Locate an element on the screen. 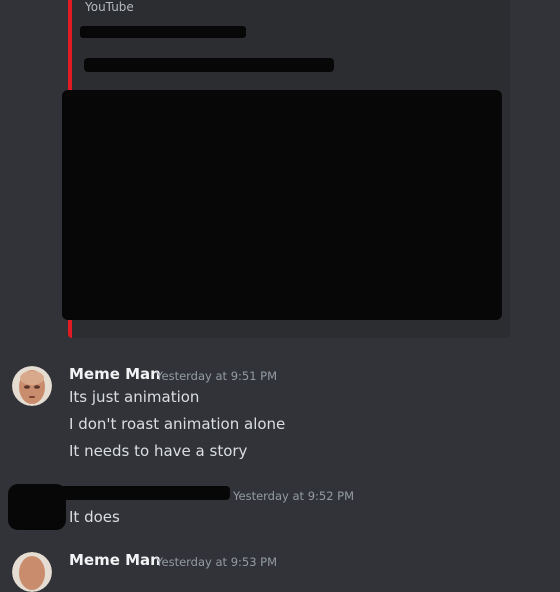 The image size is (560, 592). redacted-embed-title is located at coordinates (163, 32).